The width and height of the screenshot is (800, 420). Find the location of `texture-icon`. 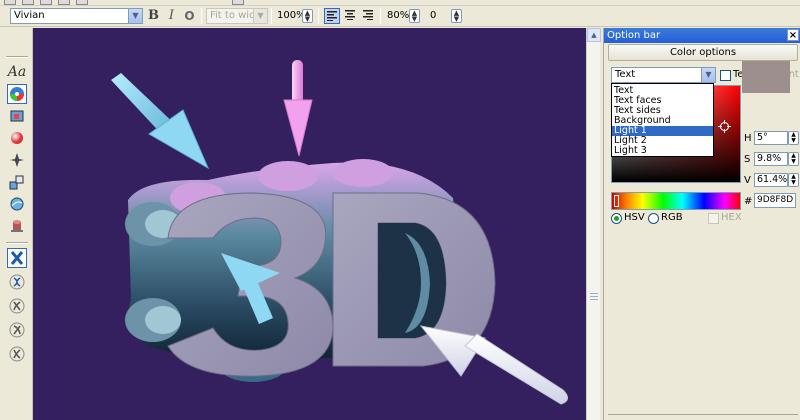

texture-icon is located at coordinates (17, 116).